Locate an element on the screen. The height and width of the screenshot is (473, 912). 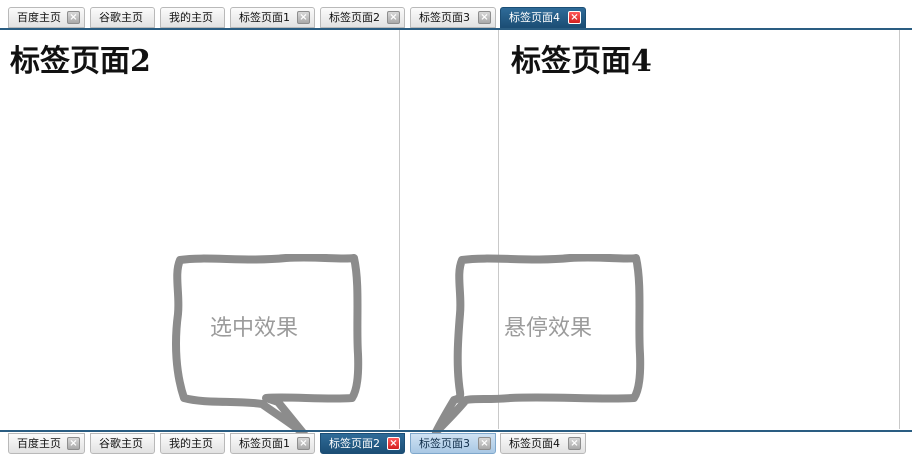
callout-selected: 选中效果 is located at coordinates (276, 344).